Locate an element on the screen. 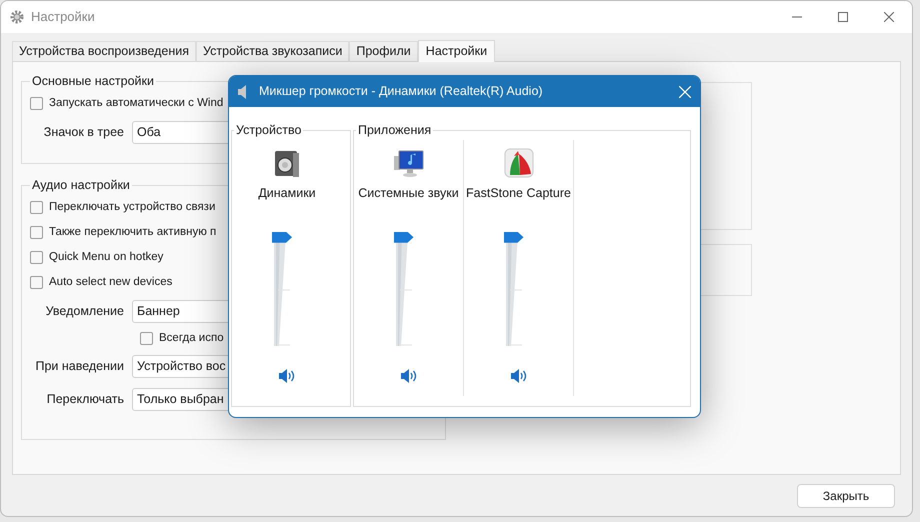 The width and height of the screenshot is (920, 522). checkbox-label: Также переключить активную п is located at coordinates (132, 232).